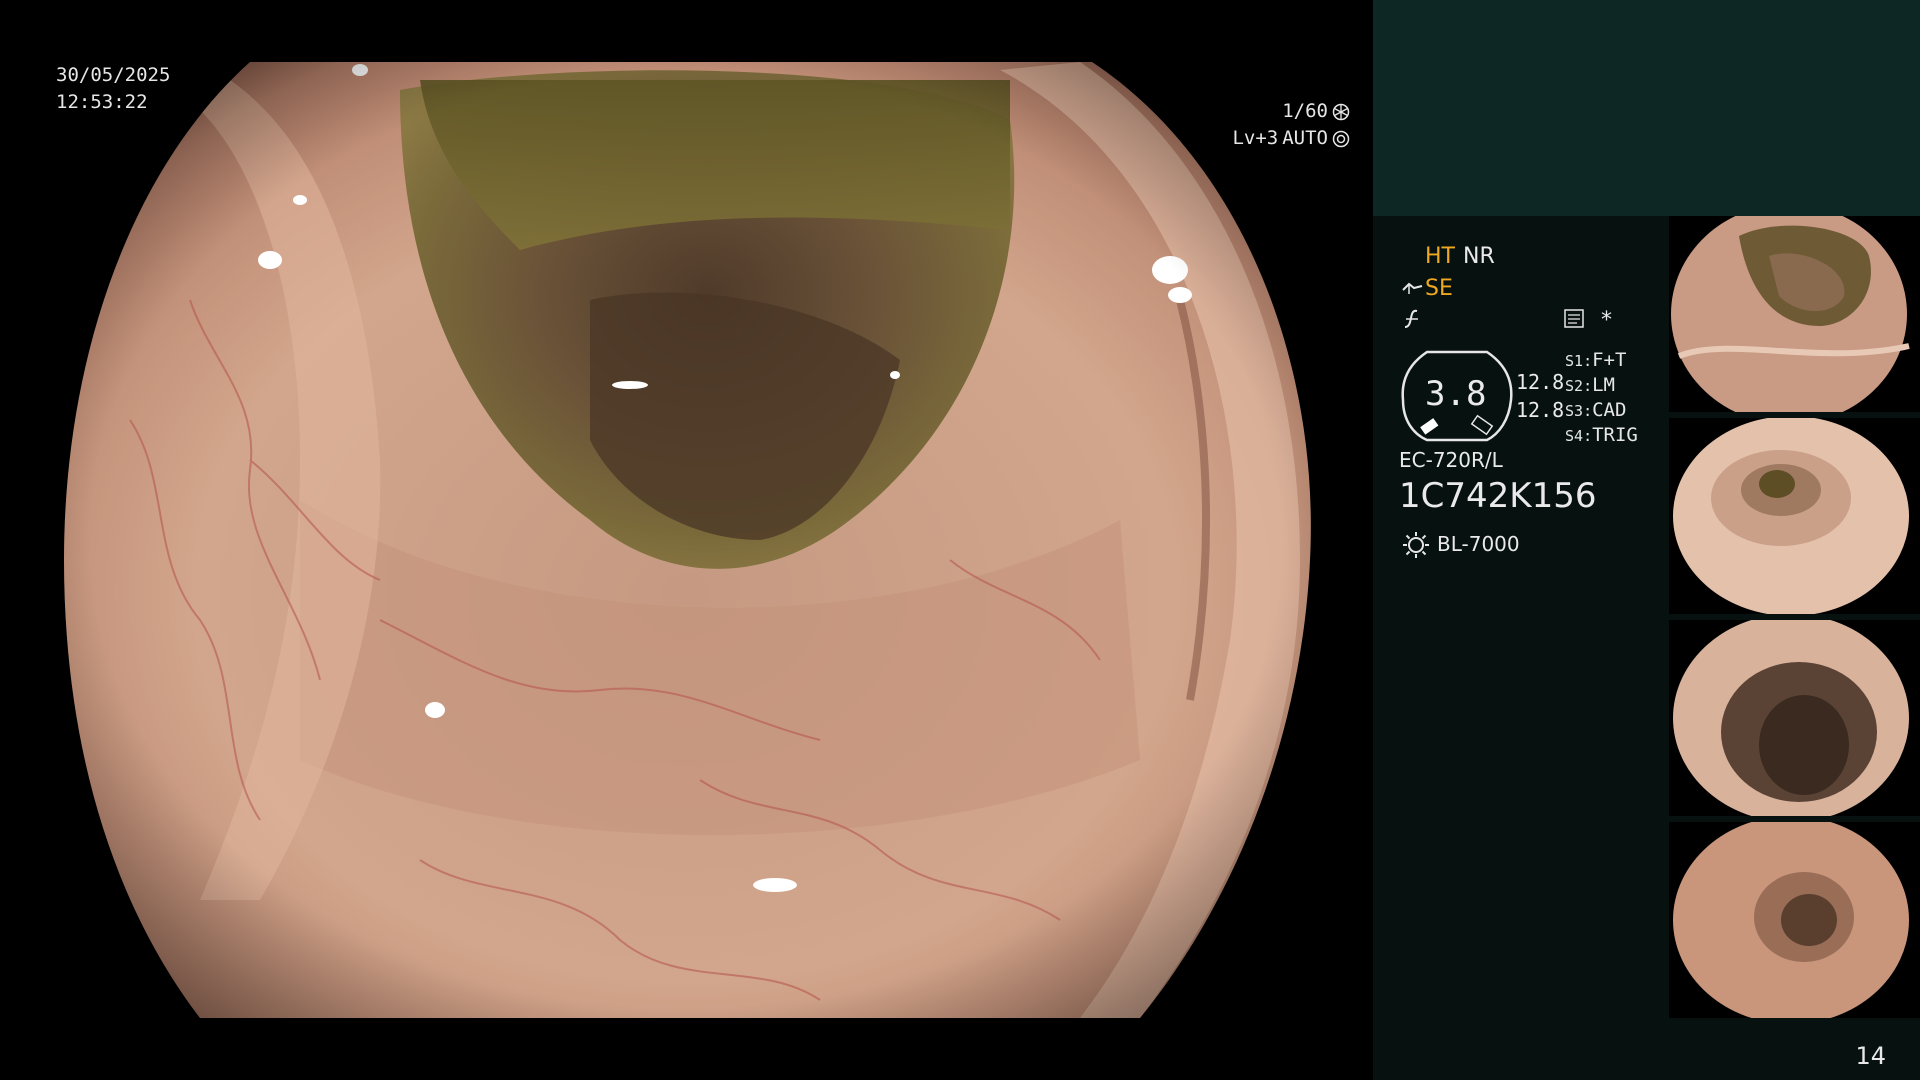 The height and width of the screenshot is (1080, 1920). What do you see at coordinates (113, 89) in the screenshot?
I see `date-time-readout: 30/05/2025 12:53:22` at bounding box center [113, 89].